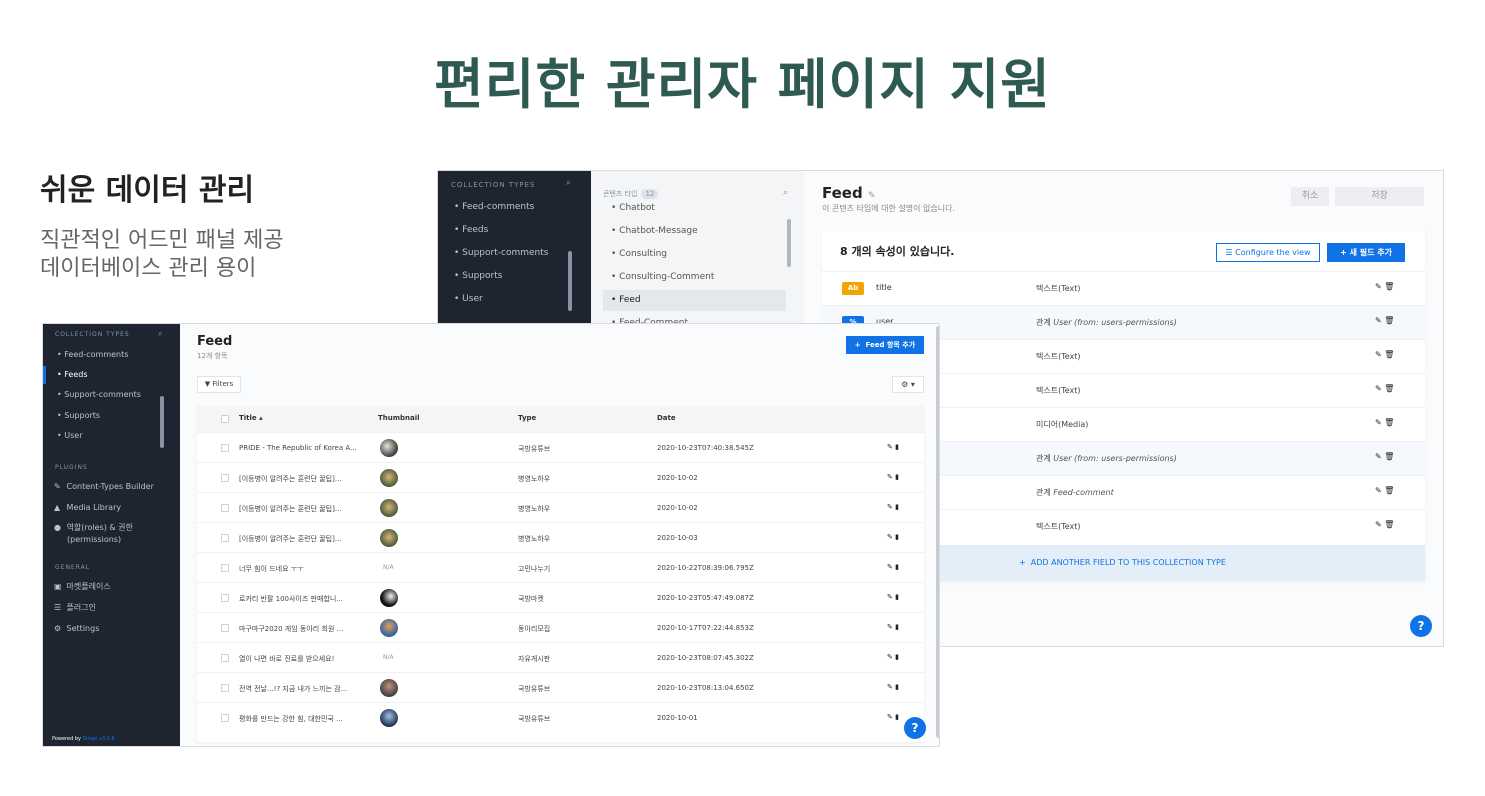  I want to click on field-row: Ab title 텍스트(Text) ✎ 🗑︎, so click(1123, 288).